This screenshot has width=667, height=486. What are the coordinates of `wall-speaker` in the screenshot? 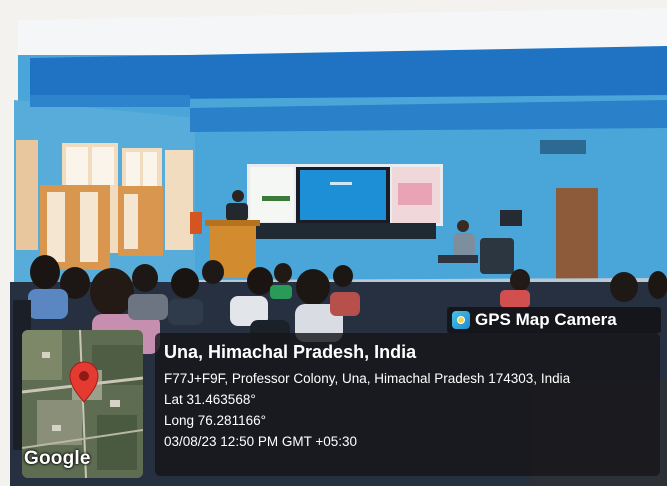 It's located at (511, 218).